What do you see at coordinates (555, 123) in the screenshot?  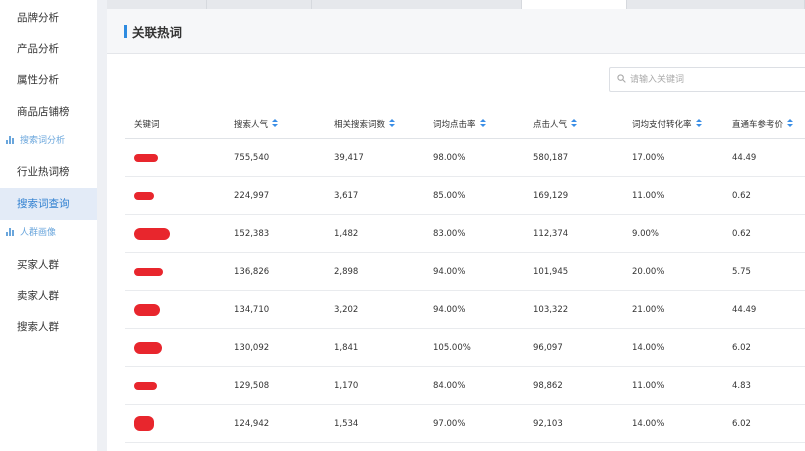 I see `column-header-click-popularity: 点击人气` at bounding box center [555, 123].